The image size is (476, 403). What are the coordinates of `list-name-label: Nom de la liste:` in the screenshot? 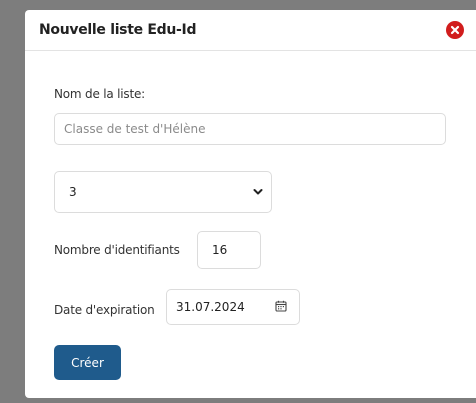 It's located at (99, 94).